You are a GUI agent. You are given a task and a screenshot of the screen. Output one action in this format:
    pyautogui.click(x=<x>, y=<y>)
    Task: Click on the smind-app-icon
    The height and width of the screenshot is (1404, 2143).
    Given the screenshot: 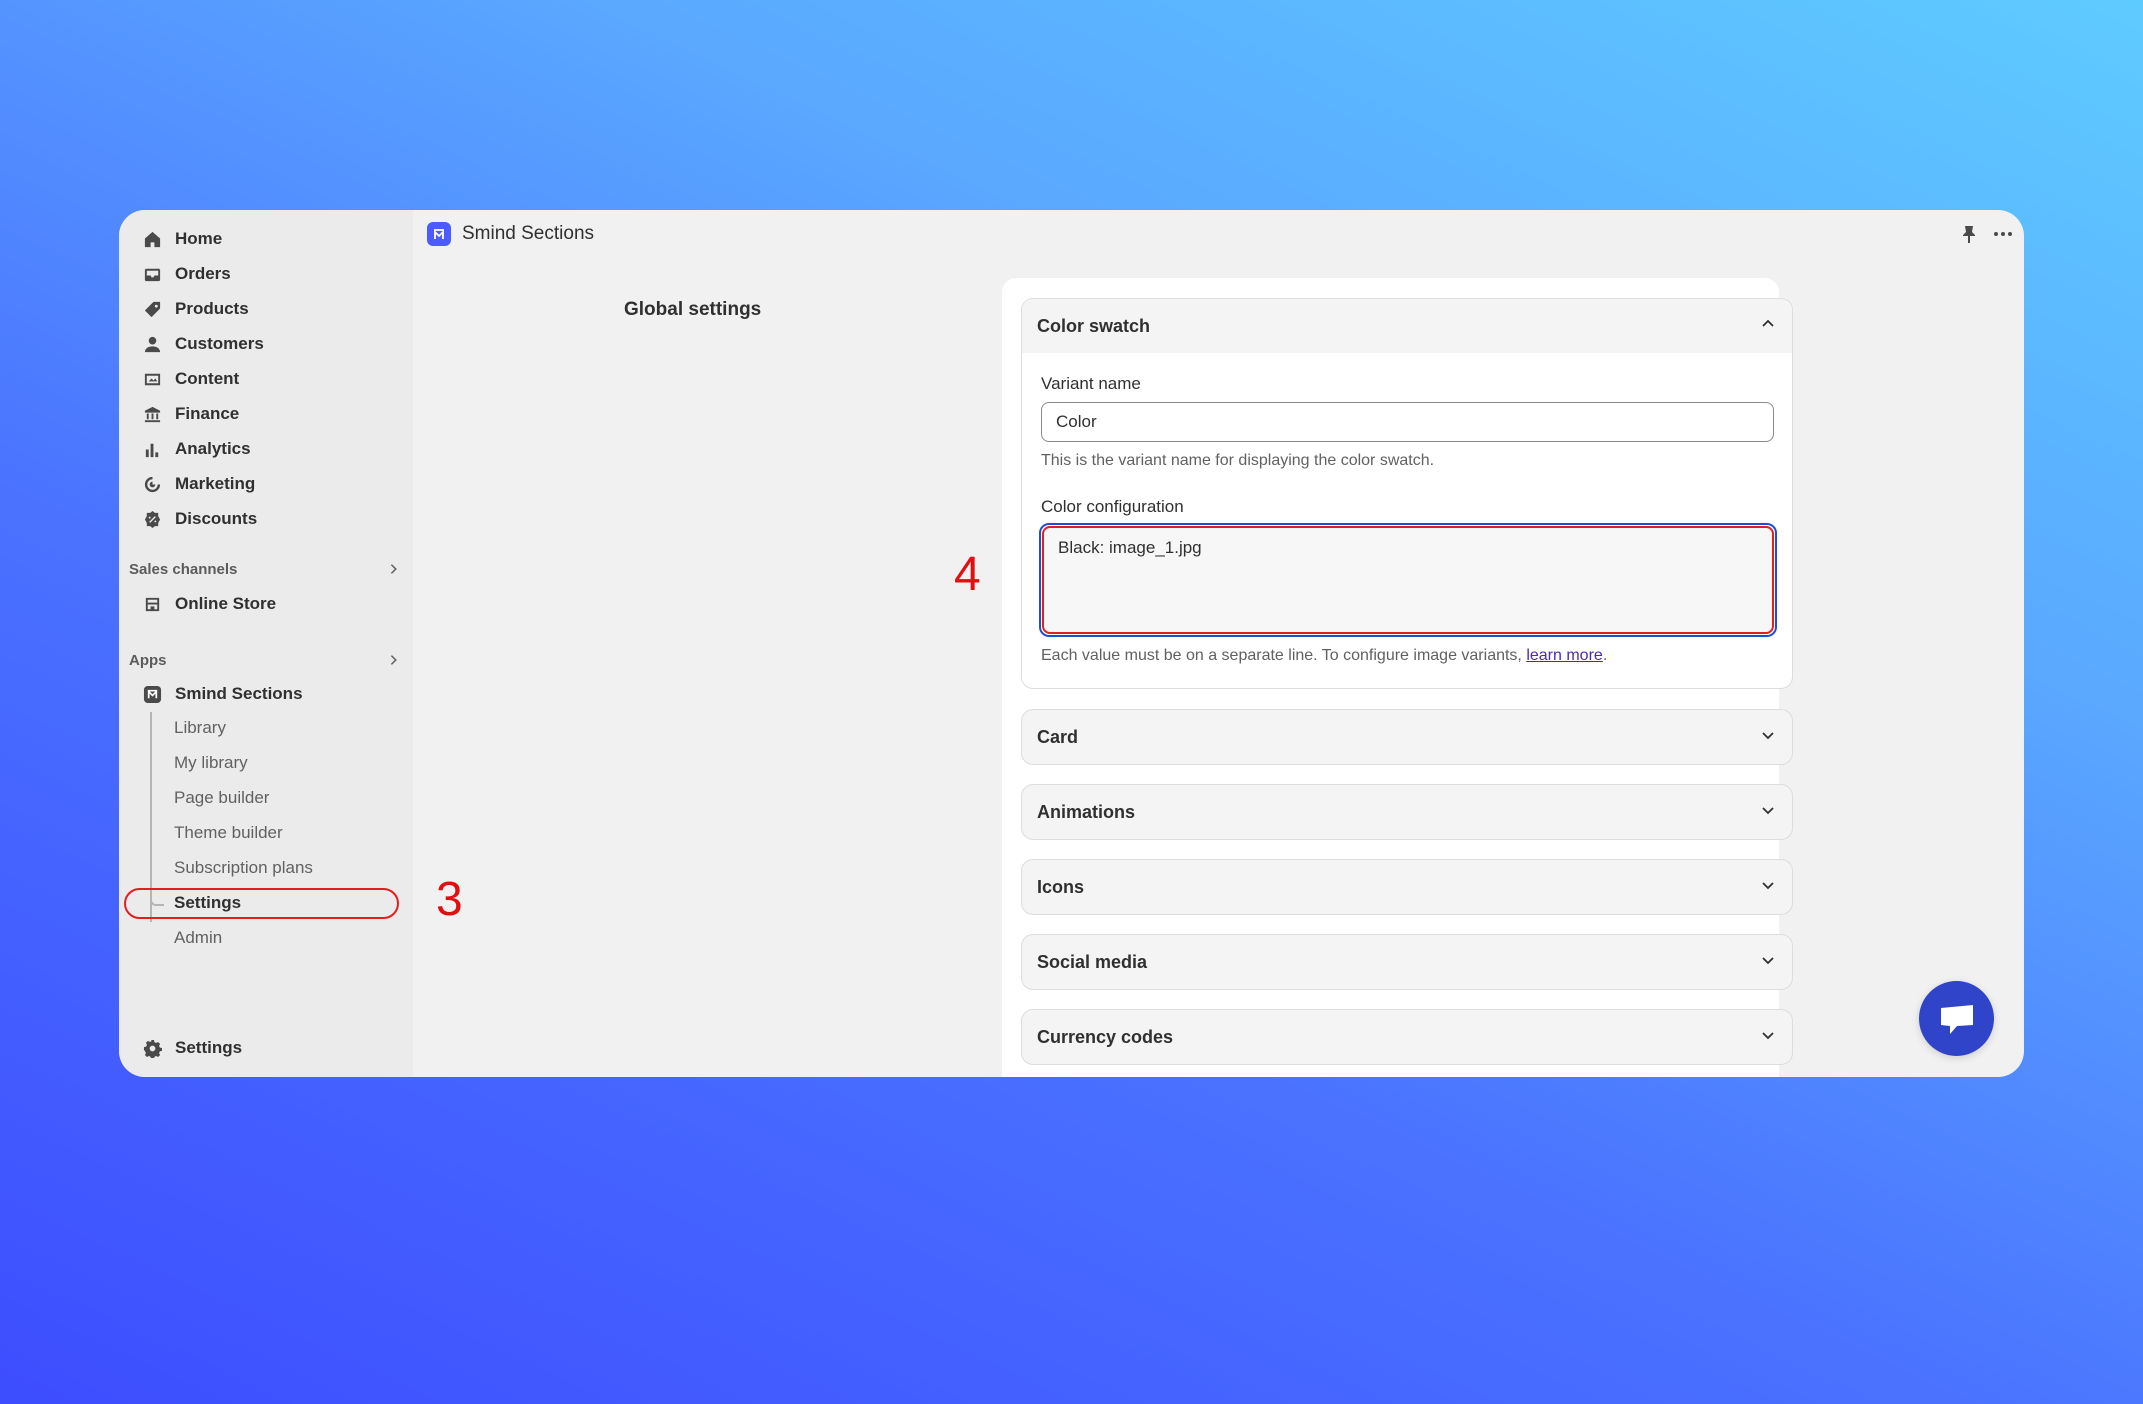 What is the action you would take?
    pyautogui.click(x=152, y=694)
    